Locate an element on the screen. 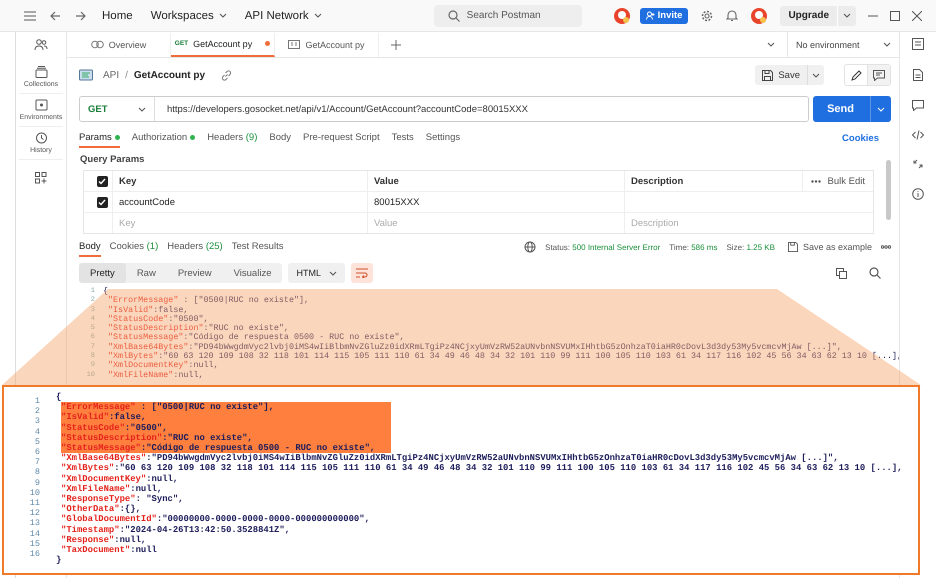 The height and width of the screenshot is (578, 936). view-mode-tab: Pretty is located at coordinates (102, 273).